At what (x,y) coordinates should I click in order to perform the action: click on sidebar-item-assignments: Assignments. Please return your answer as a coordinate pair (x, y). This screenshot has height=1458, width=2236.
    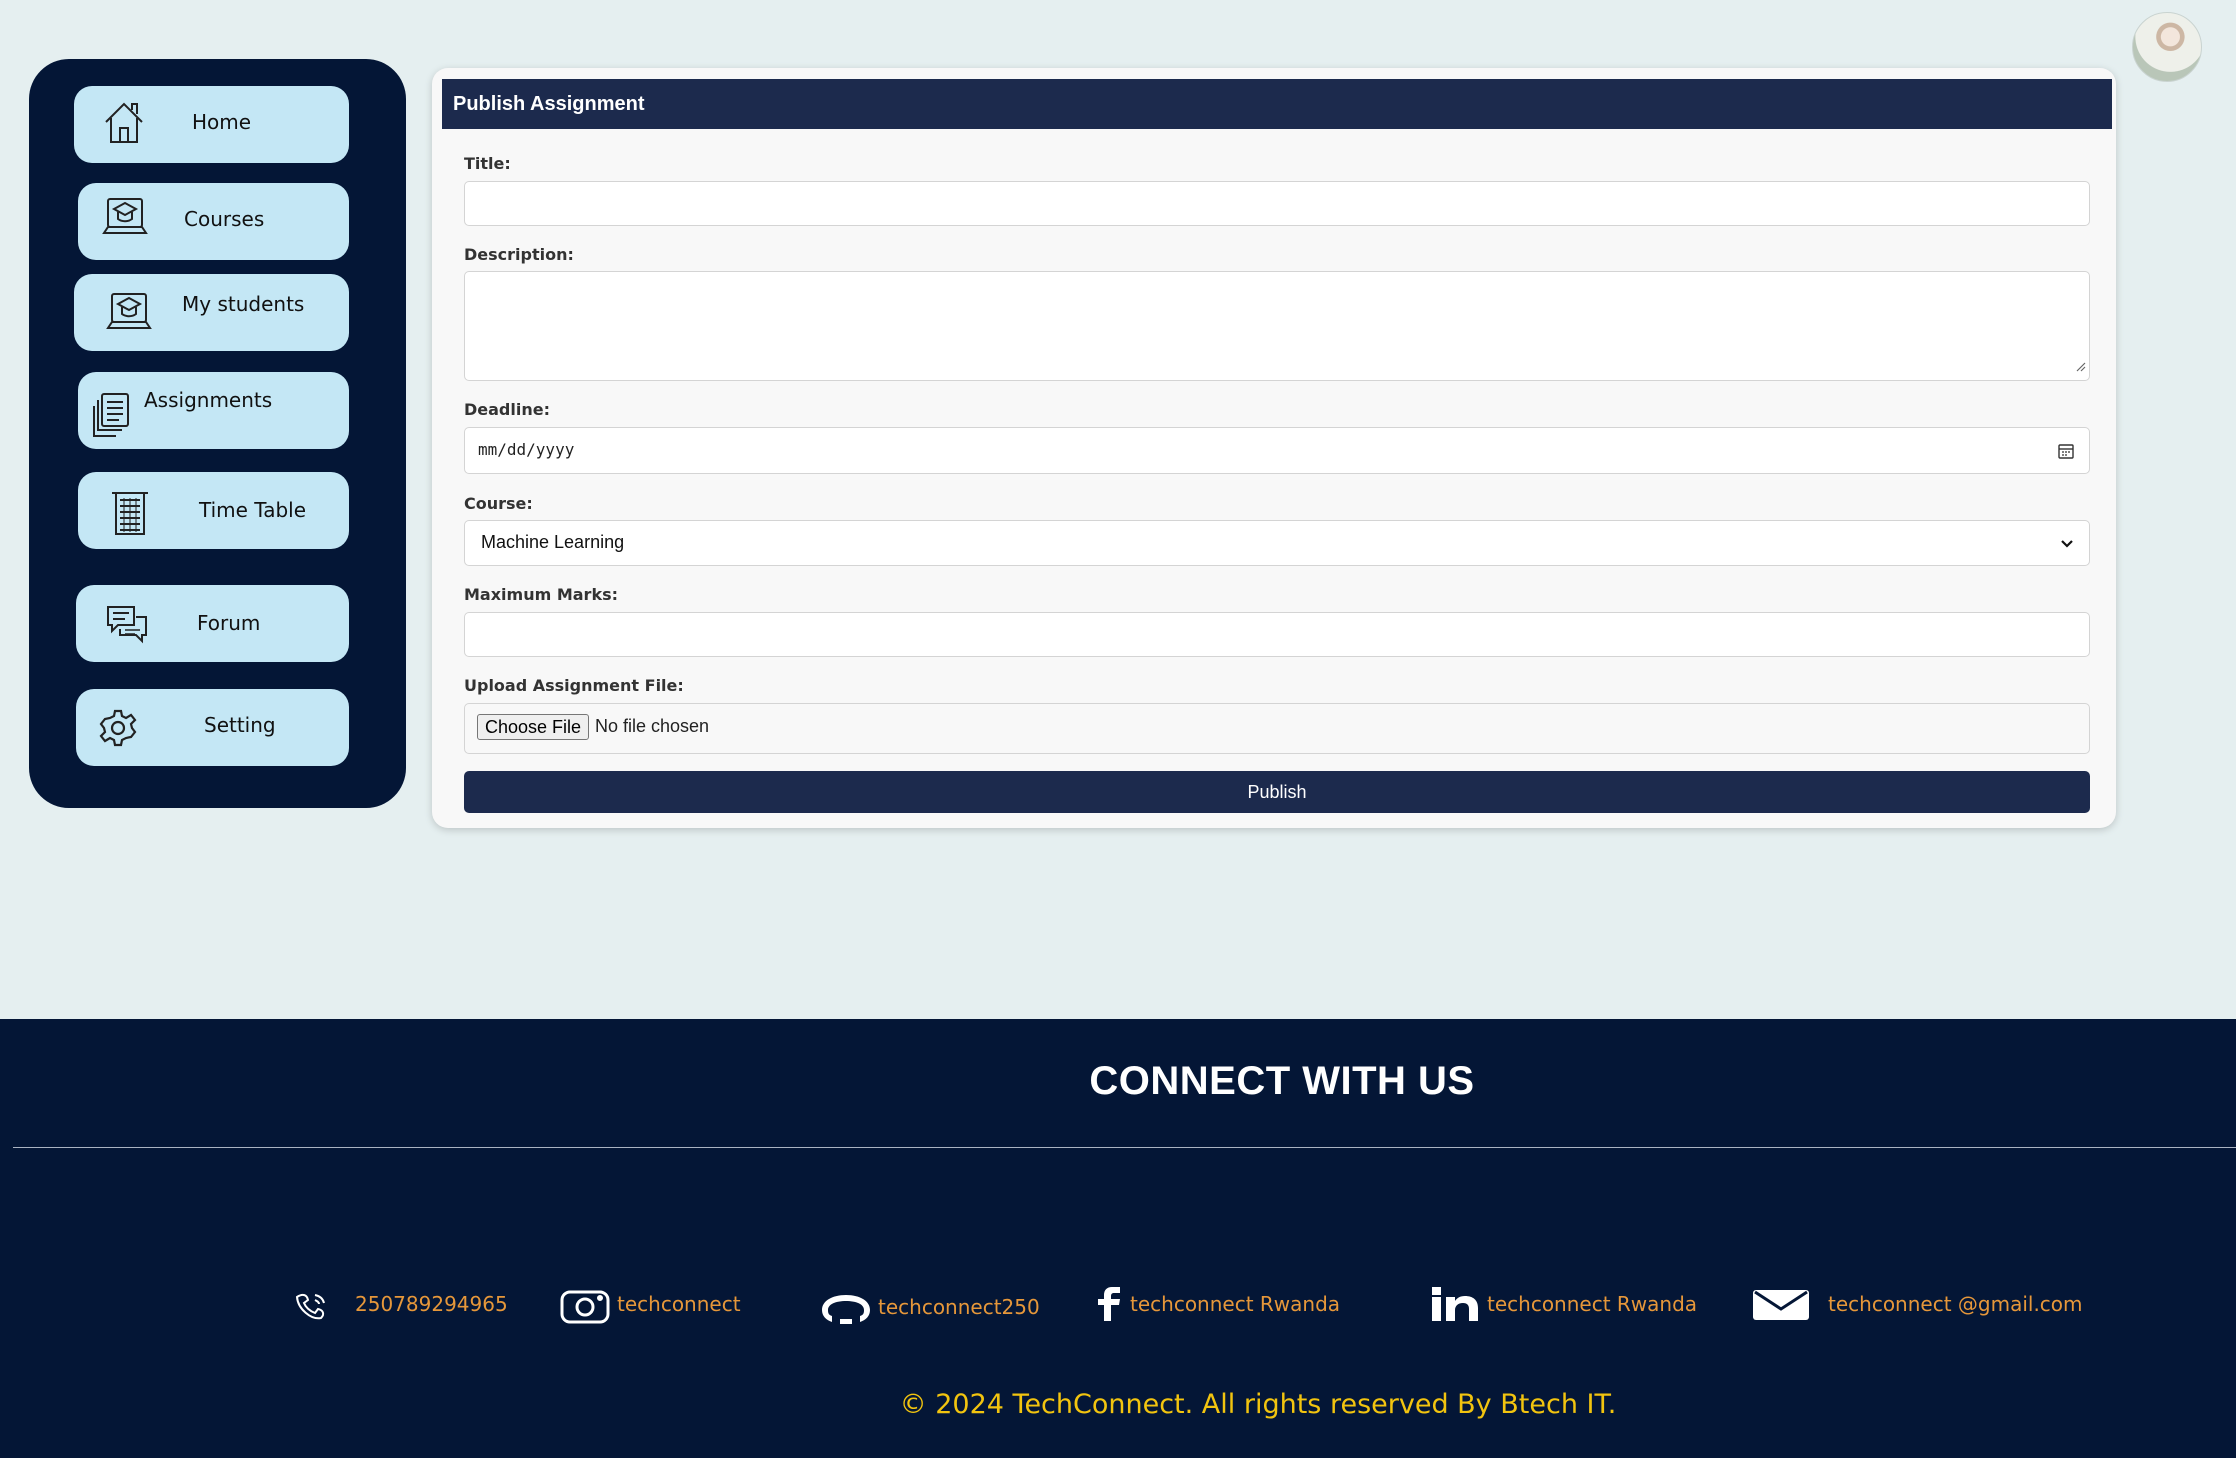
    Looking at the image, I should click on (213, 410).